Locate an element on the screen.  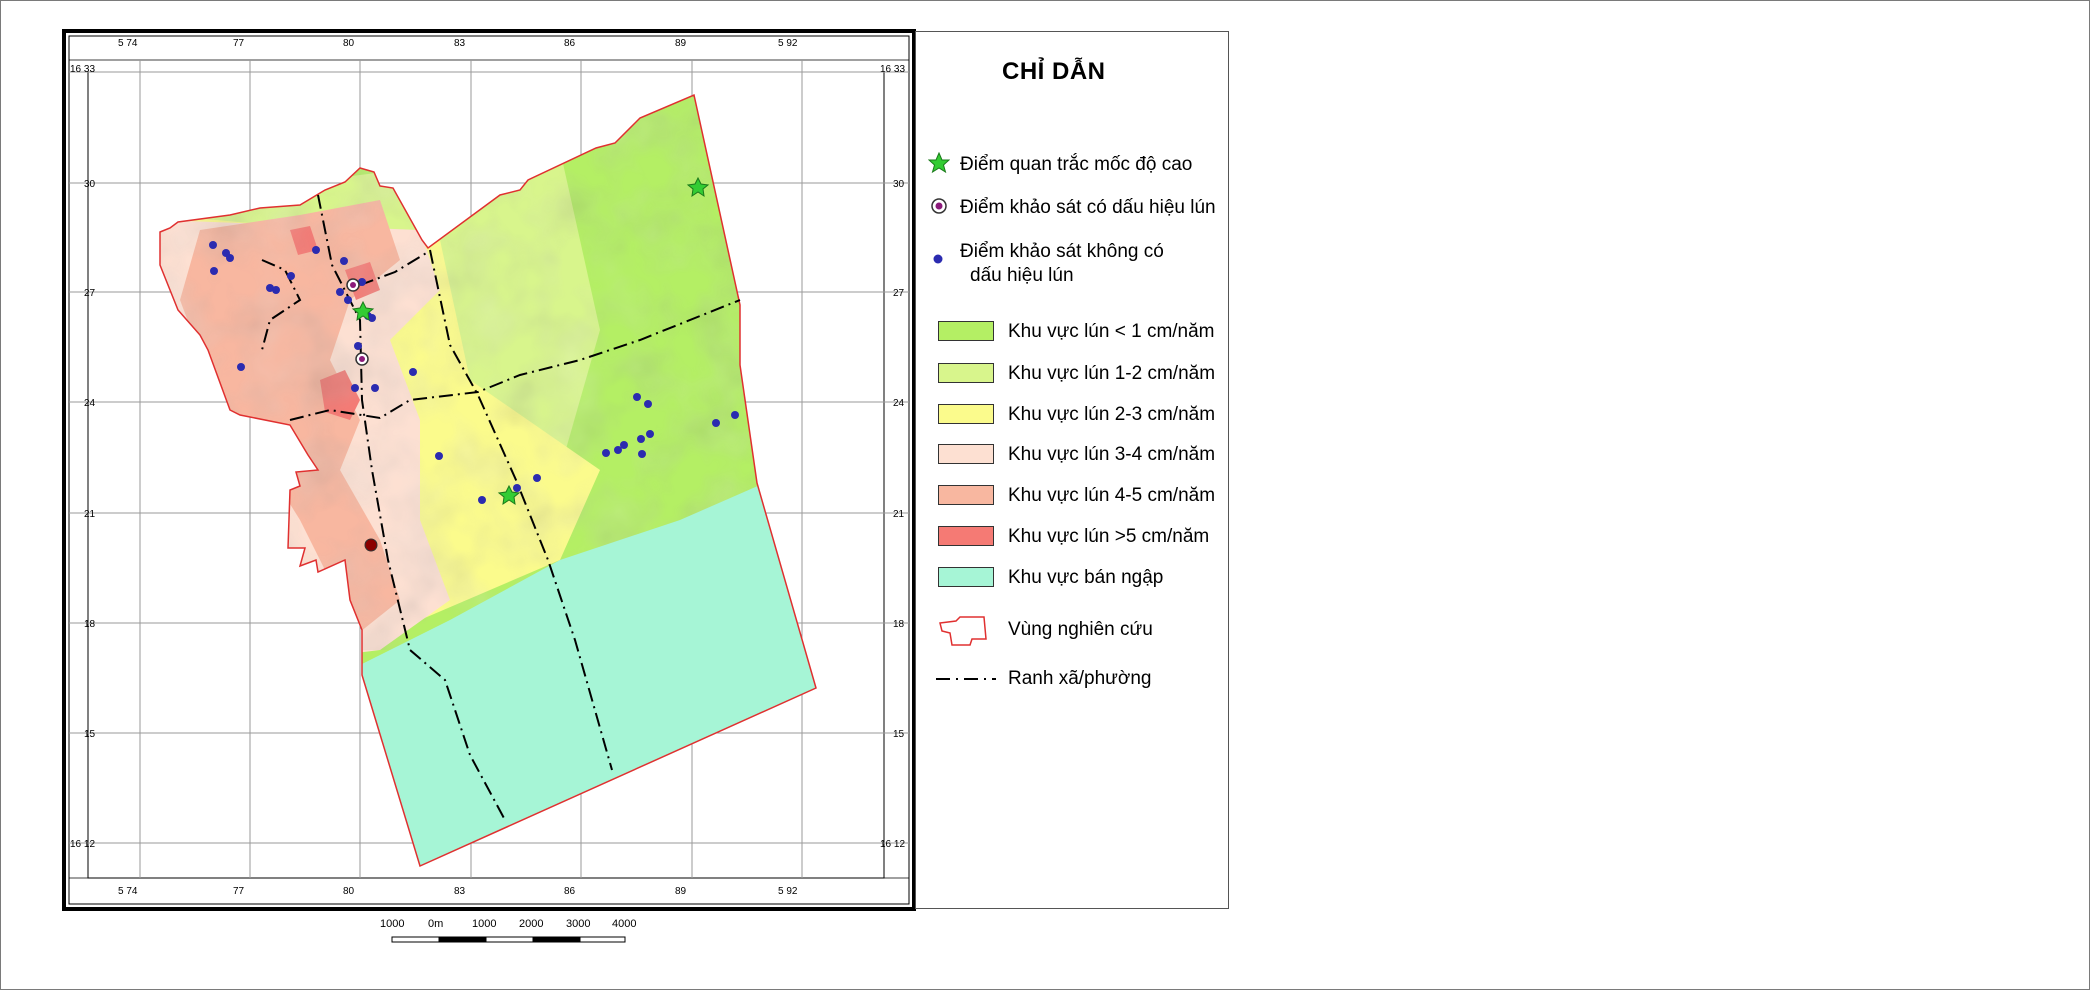
top-tick: 89 is located at coordinates (681, 43).